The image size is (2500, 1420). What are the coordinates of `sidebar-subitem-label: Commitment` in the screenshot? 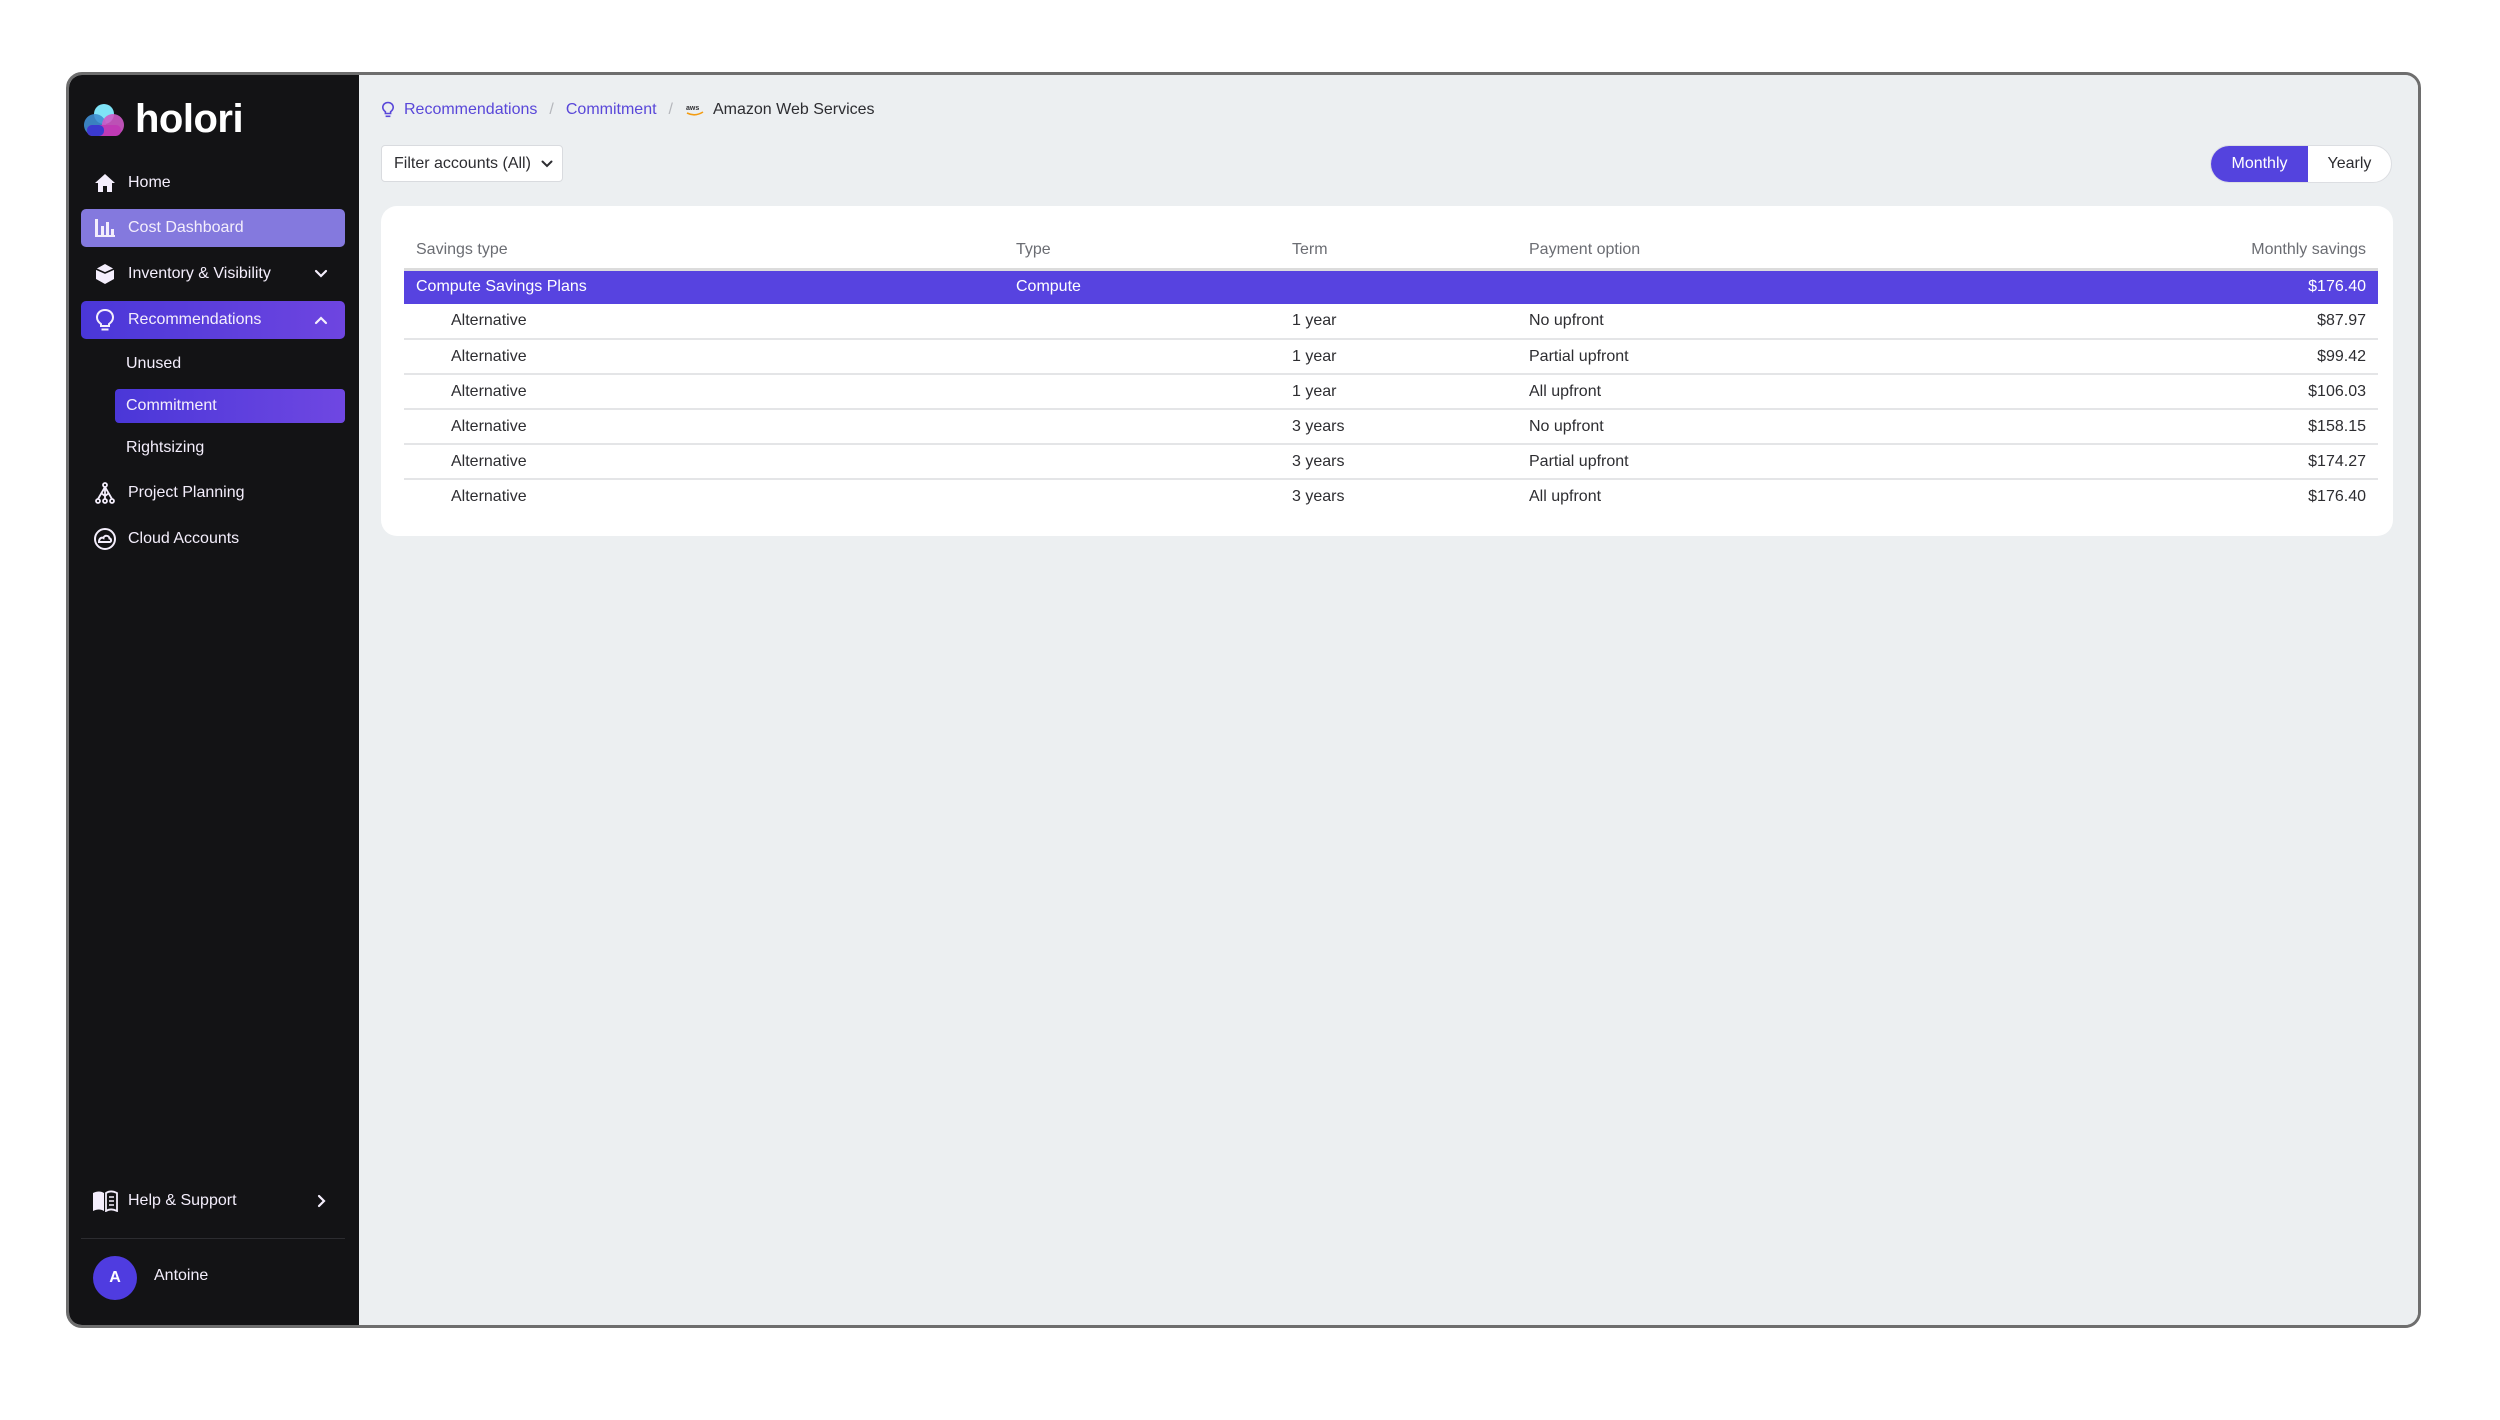 It's located at (171, 405).